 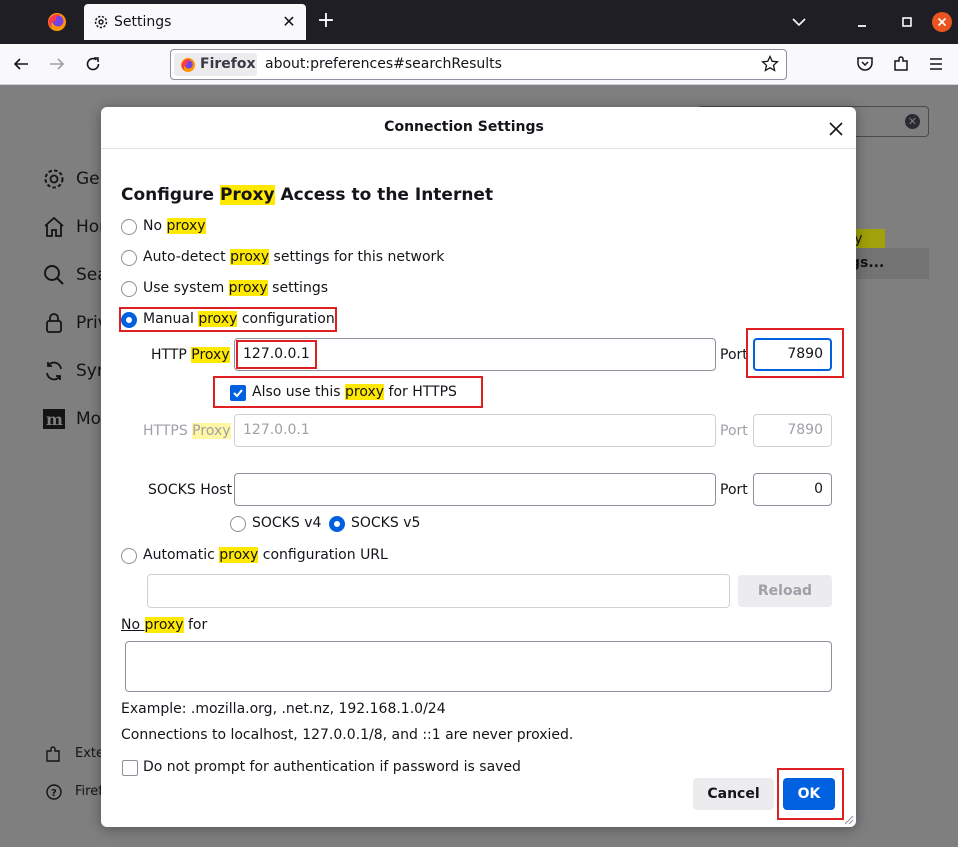 I want to click on clear-search-icon: ✕, so click(x=912, y=121).